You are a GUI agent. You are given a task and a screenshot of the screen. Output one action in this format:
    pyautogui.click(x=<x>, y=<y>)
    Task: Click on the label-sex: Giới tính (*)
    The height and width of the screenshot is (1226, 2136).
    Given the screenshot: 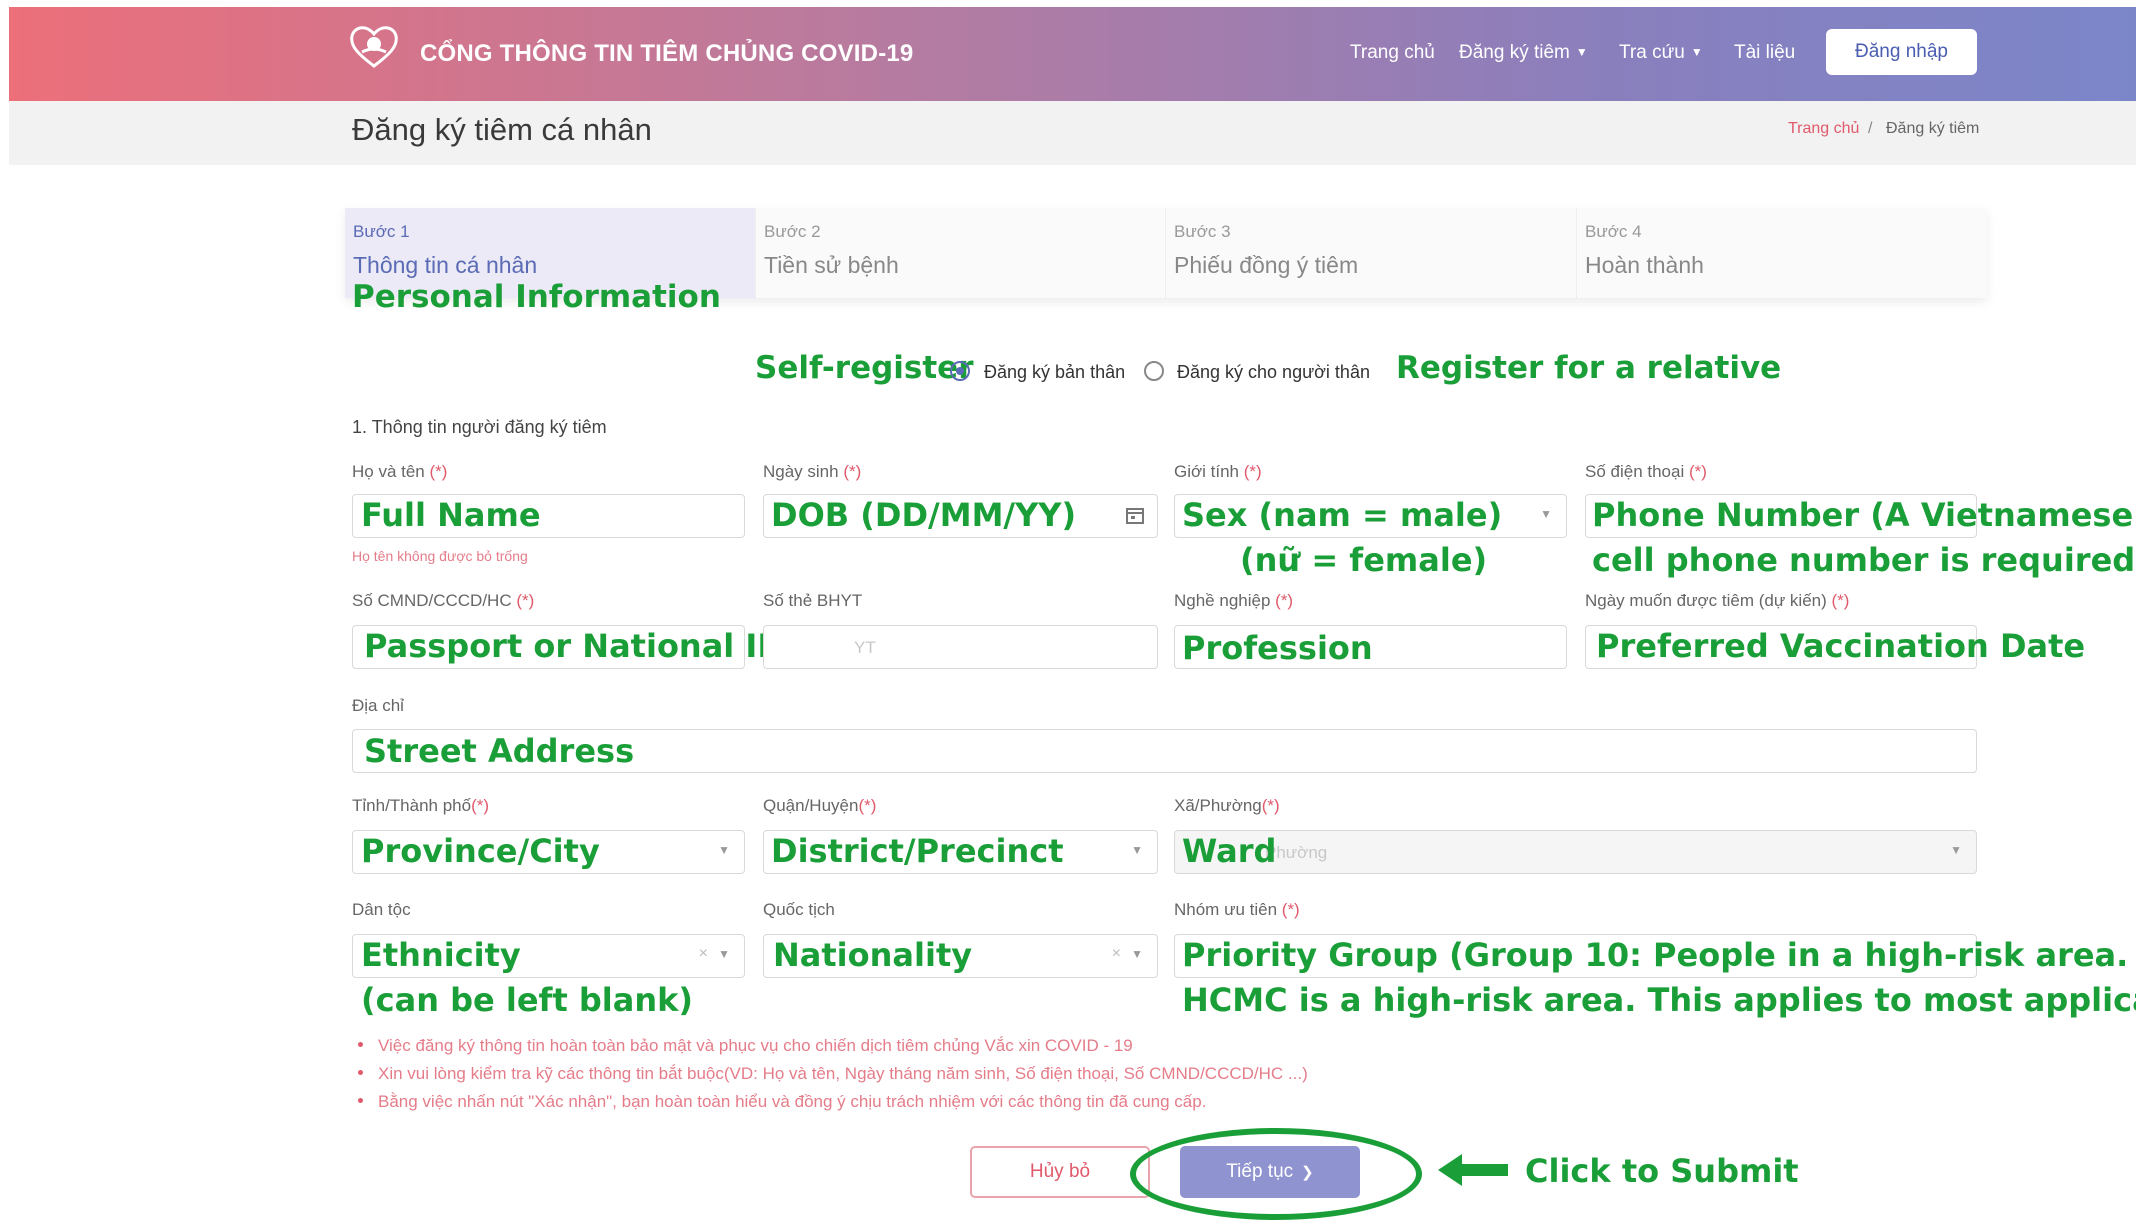 What is the action you would take?
    pyautogui.click(x=1218, y=471)
    